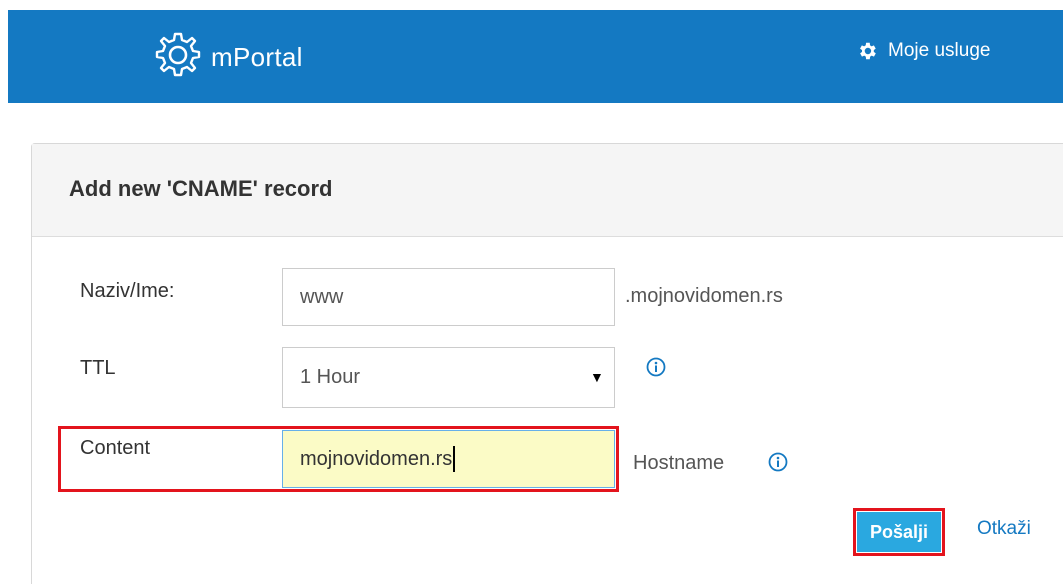 This screenshot has height=584, width=1063. What do you see at coordinates (127, 291) in the screenshot?
I see `name-label: Naziv/Ime:` at bounding box center [127, 291].